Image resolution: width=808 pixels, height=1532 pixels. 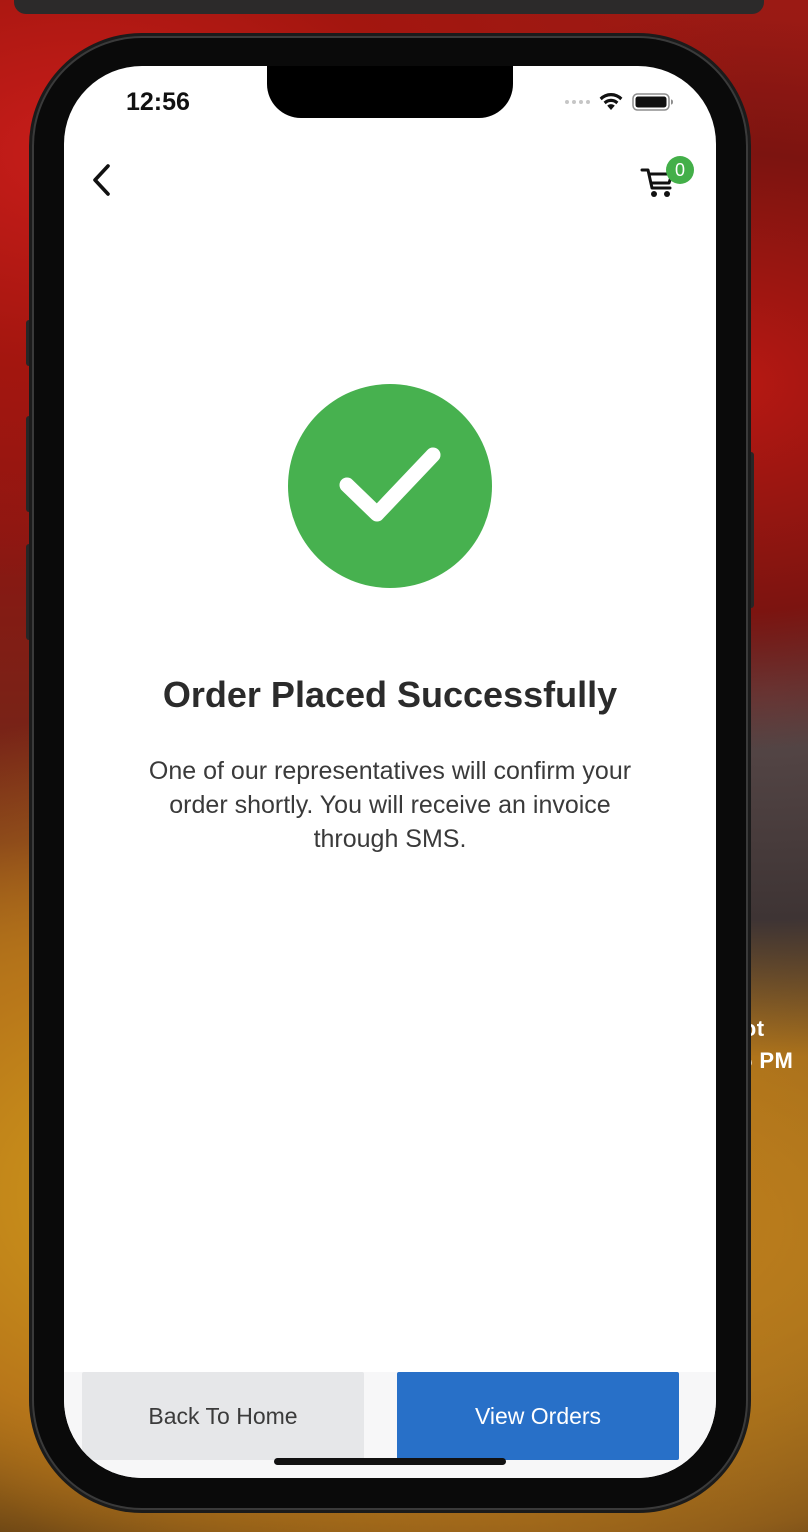 What do you see at coordinates (754, 1028) in the screenshot?
I see `background-partial-text-top: ɔt` at bounding box center [754, 1028].